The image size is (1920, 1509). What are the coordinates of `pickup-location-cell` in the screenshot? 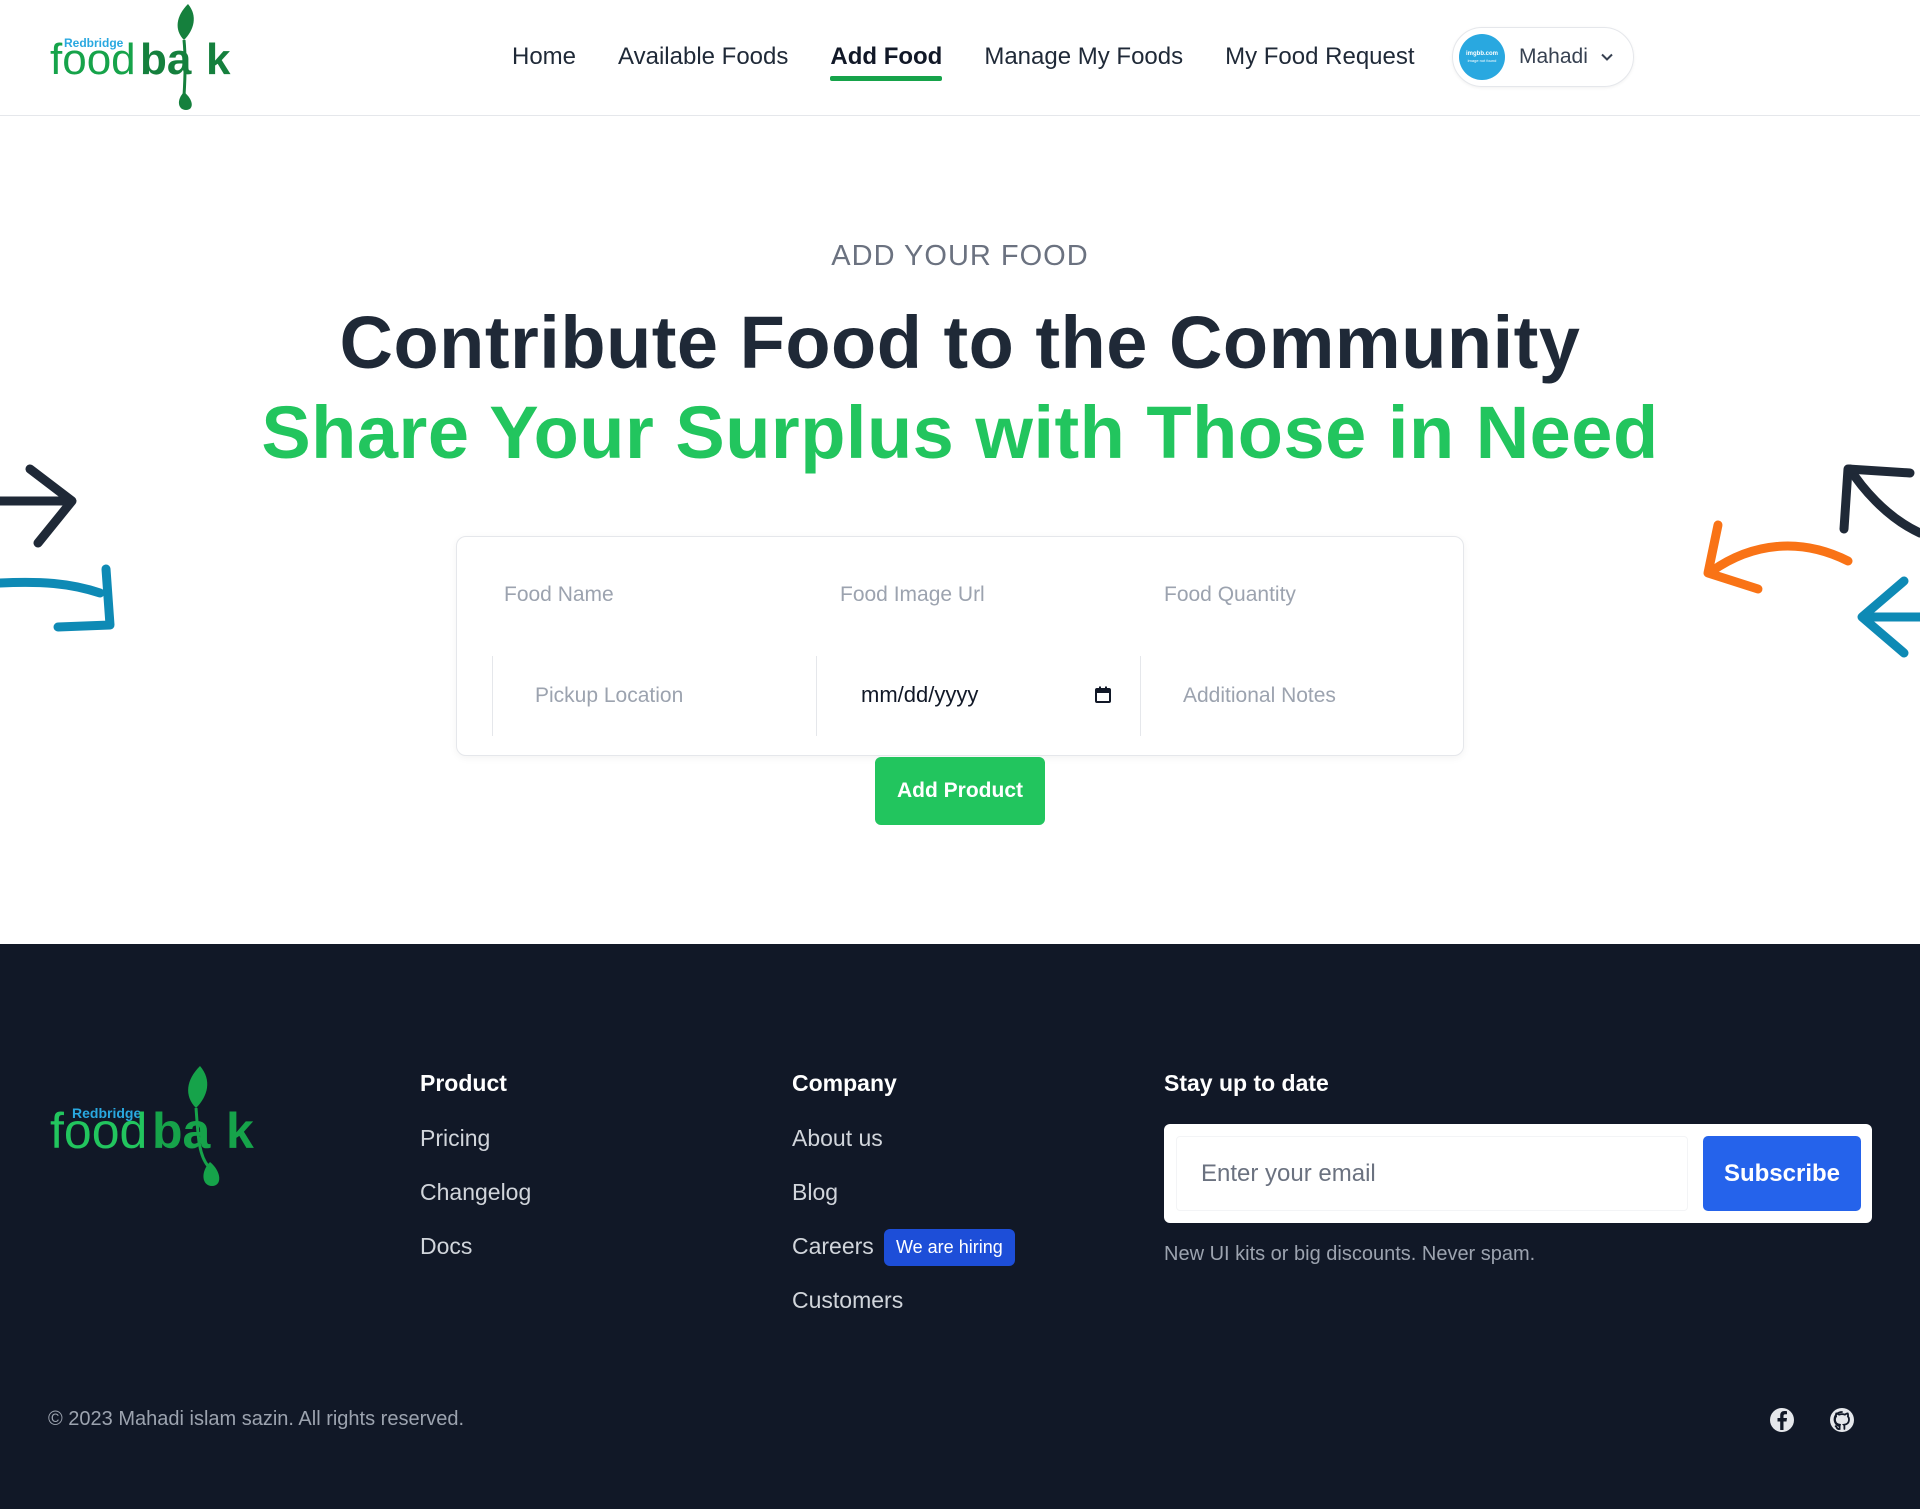 It's located at (654, 696).